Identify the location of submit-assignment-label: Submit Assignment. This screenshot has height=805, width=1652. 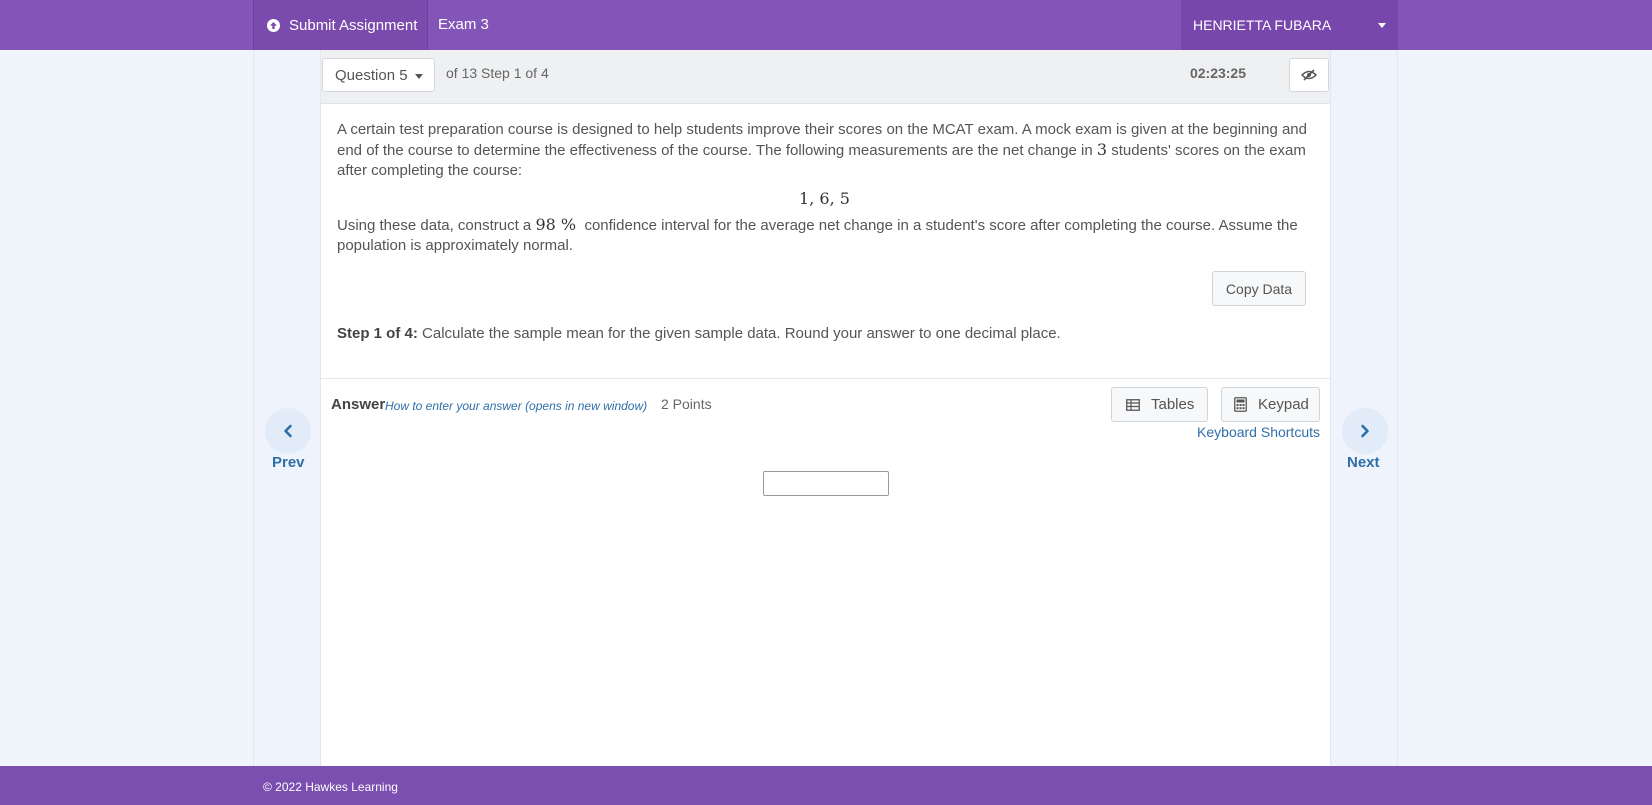
(353, 25).